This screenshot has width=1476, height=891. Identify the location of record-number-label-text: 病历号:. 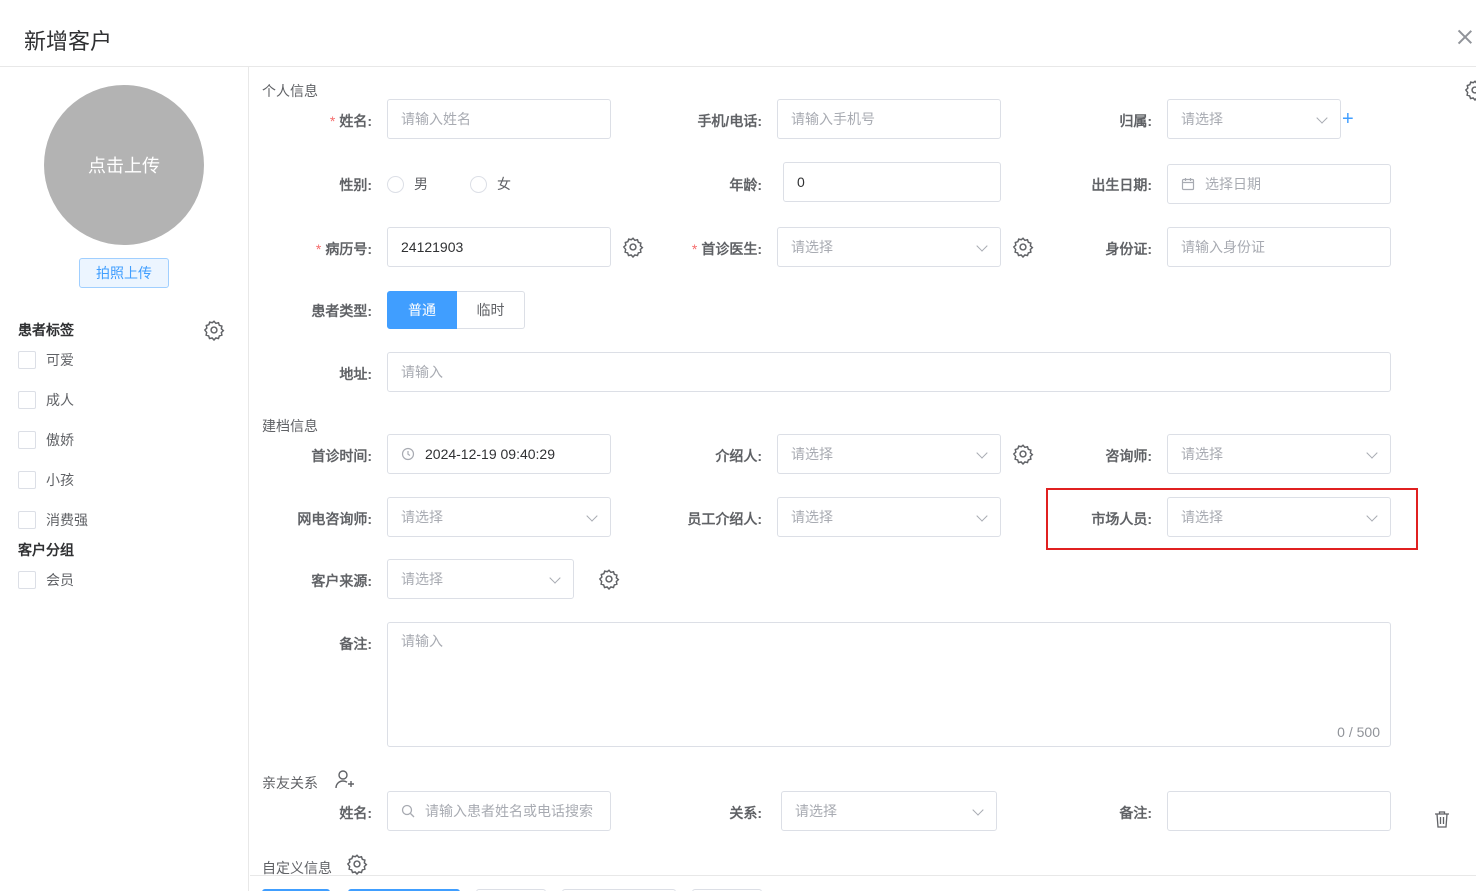
(348, 249).